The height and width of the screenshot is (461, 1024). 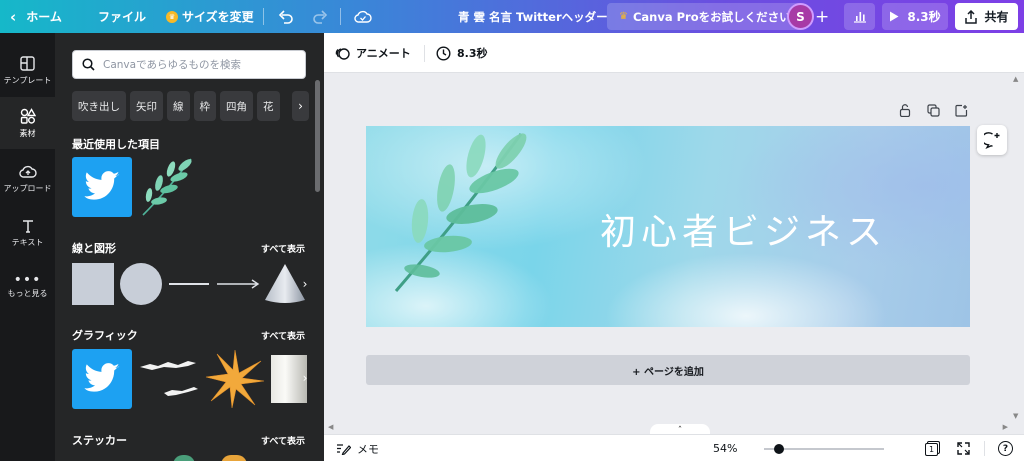 I want to click on rail-item-templates: テンプレート, so click(x=27, y=71).